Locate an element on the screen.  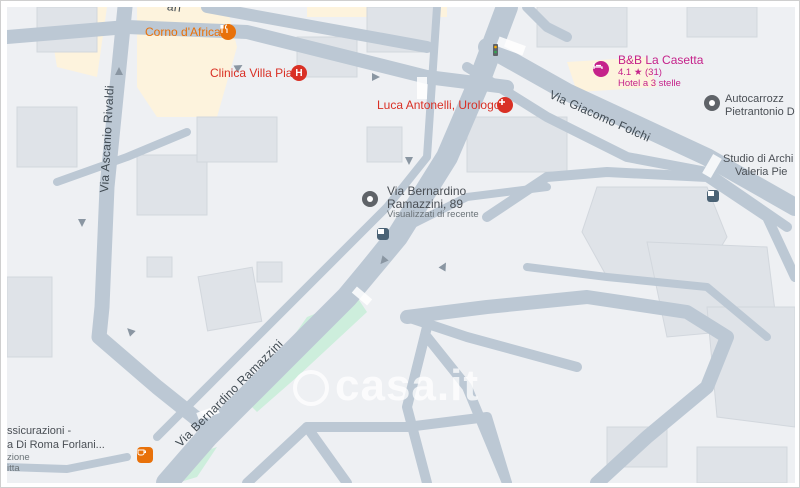
poi-studio-line1: Studio di Archi is located at coordinates (758, 159).